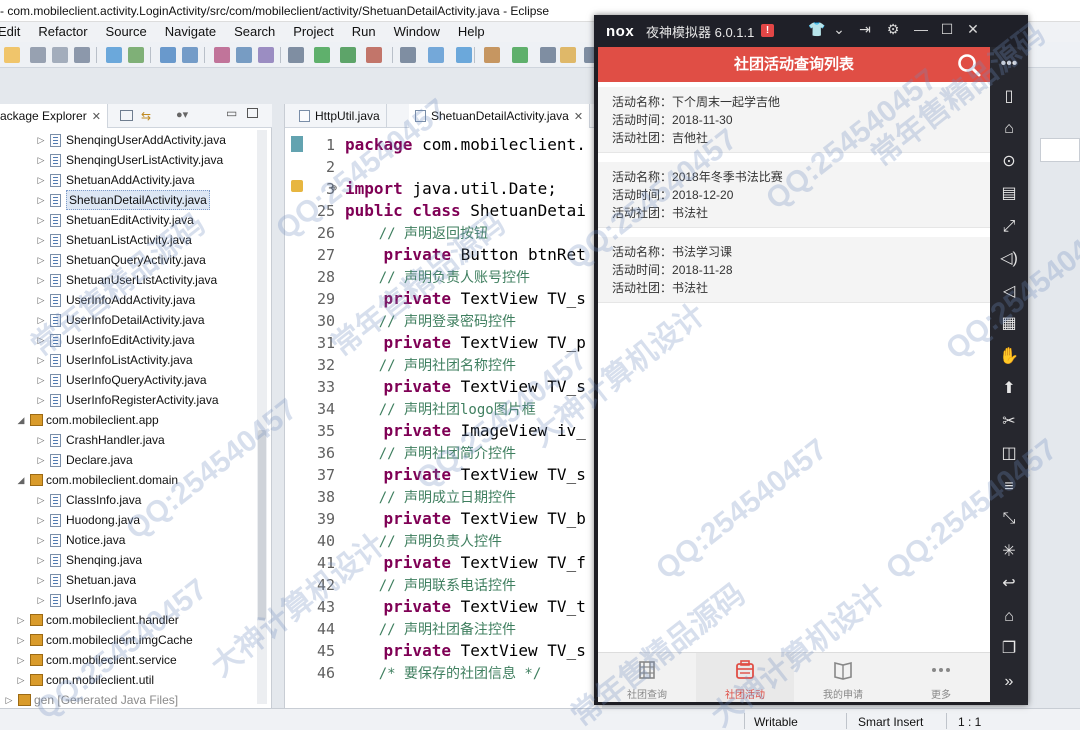 The height and width of the screenshot is (730, 1080). What do you see at coordinates (1009, 97) in the screenshot?
I see `phone-icon: ▯` at bounding box center [1009, 97].